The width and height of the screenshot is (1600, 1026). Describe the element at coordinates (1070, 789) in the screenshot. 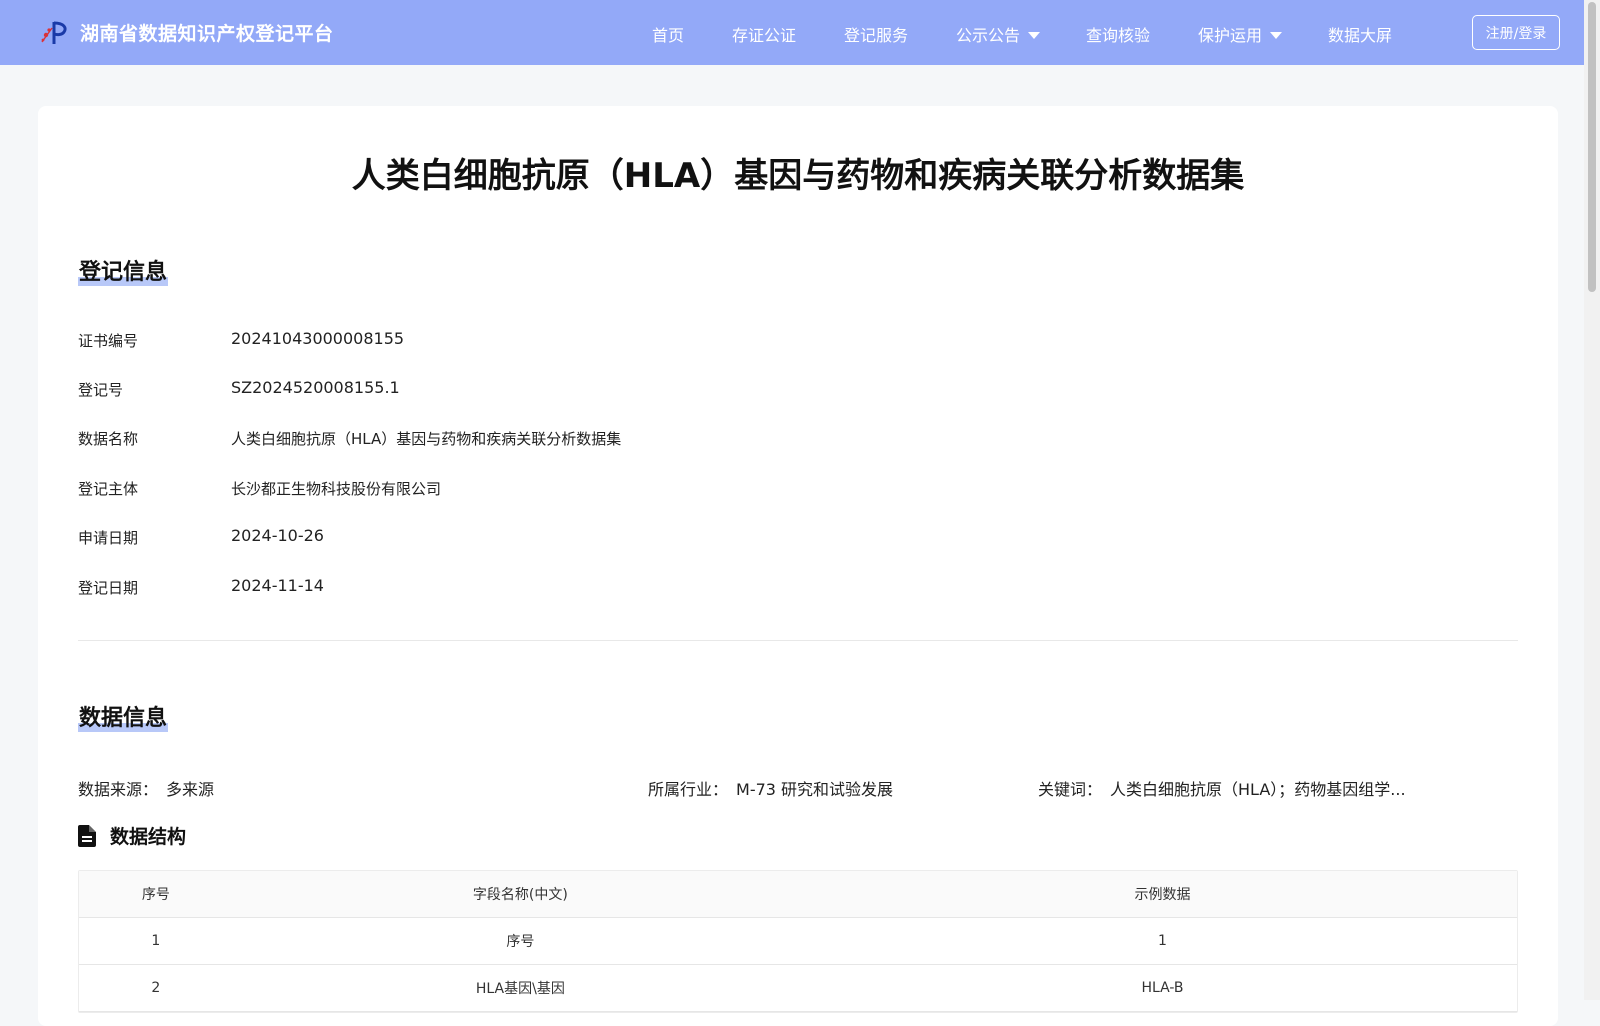

I see `keywords-label: 关键词：` at that location.